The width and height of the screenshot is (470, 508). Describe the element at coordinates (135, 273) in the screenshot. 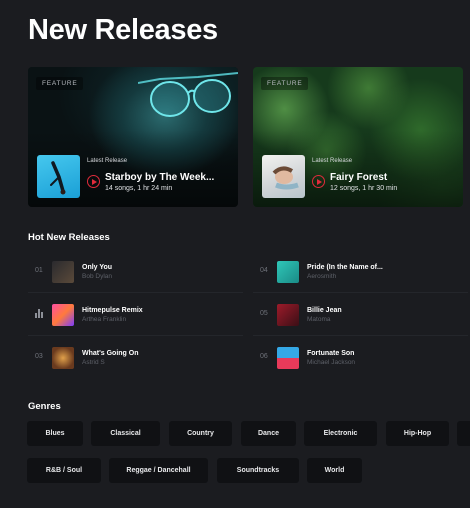

I see `track-row: 01 Only You Bob Dylan` at that location.